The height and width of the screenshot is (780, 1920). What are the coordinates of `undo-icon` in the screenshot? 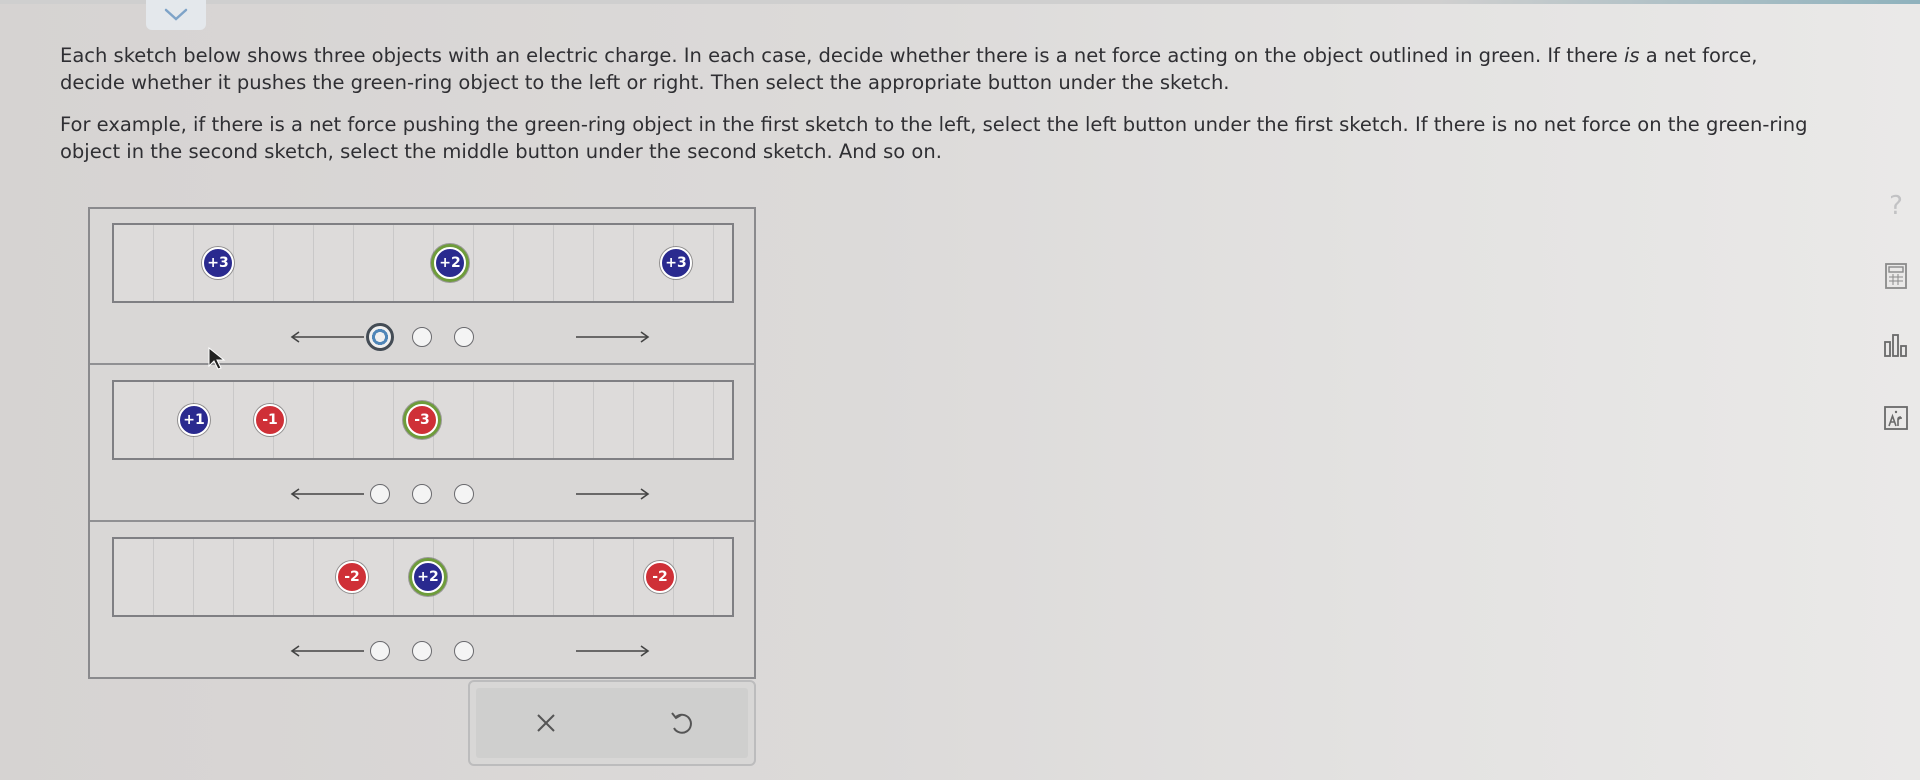 It's located at (681, 723).